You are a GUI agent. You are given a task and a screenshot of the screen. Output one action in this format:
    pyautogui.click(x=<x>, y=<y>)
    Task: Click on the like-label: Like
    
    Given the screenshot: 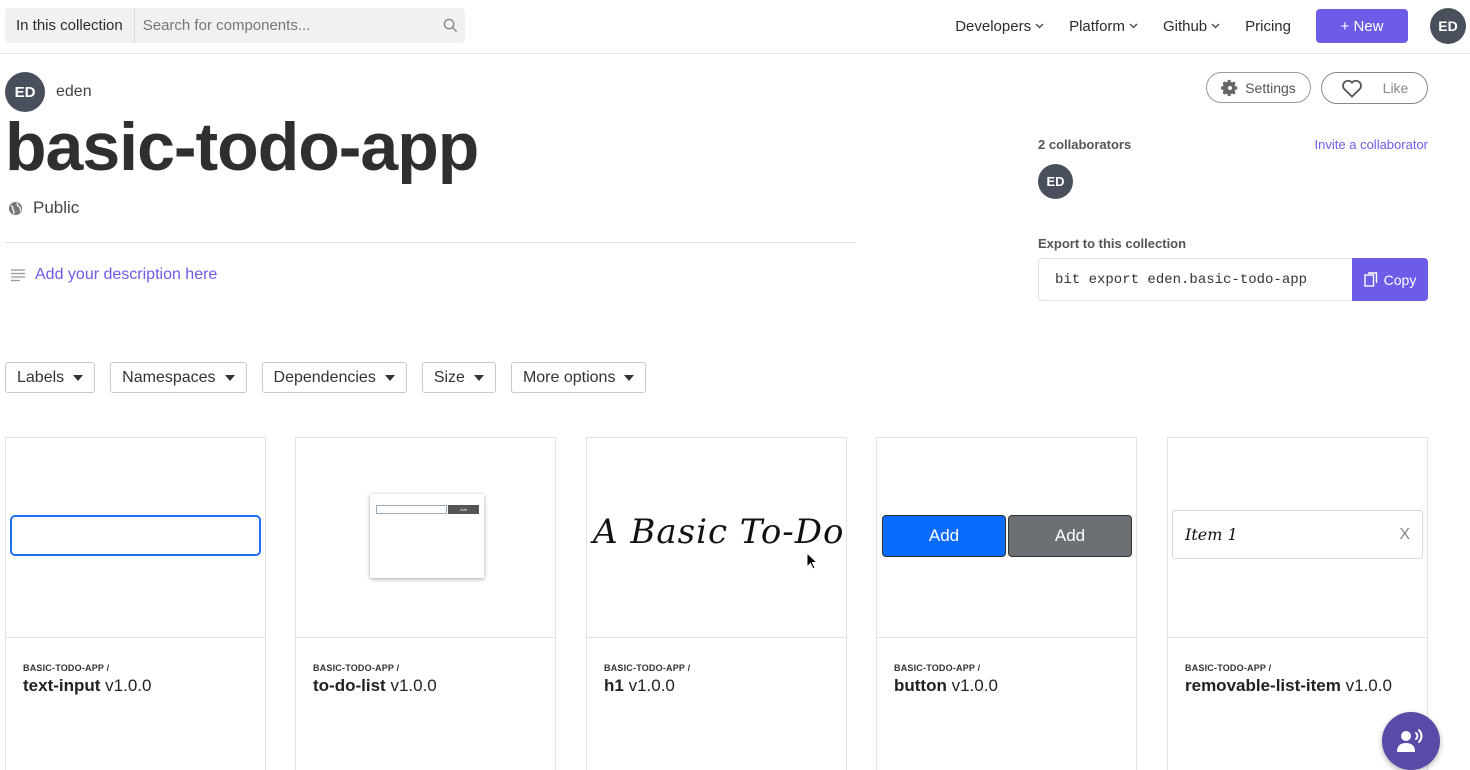 What is the action you would take?
    pyautogui.click(x=1395, y=88)
    